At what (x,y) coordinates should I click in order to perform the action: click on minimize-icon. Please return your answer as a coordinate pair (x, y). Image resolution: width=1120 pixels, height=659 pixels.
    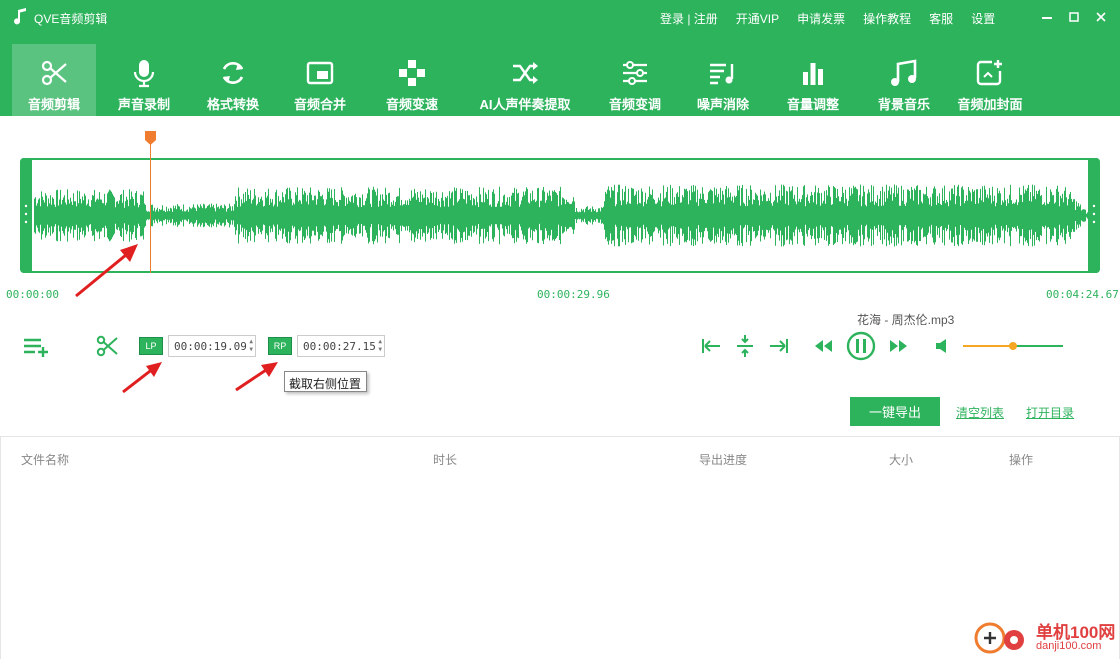
    Looking at the image, I should click on (1047, 18).